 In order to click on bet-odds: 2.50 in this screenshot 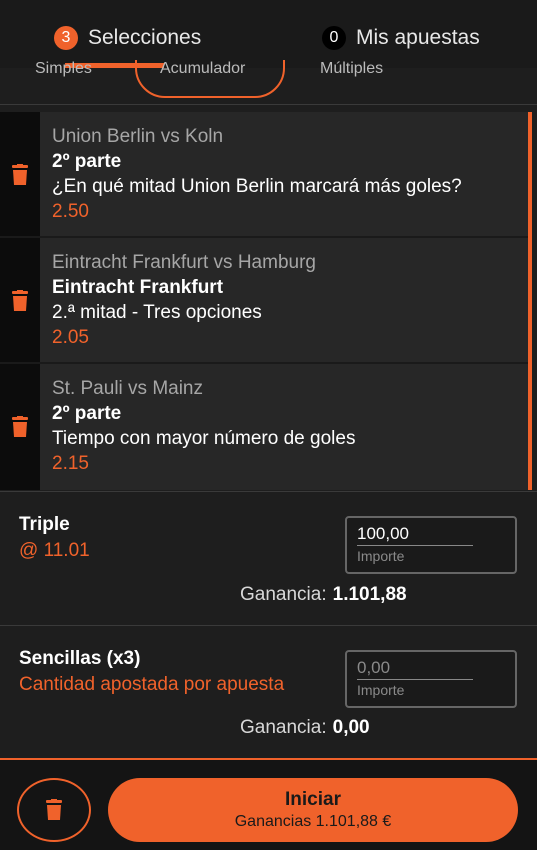, I will do `click(70, 211)`.